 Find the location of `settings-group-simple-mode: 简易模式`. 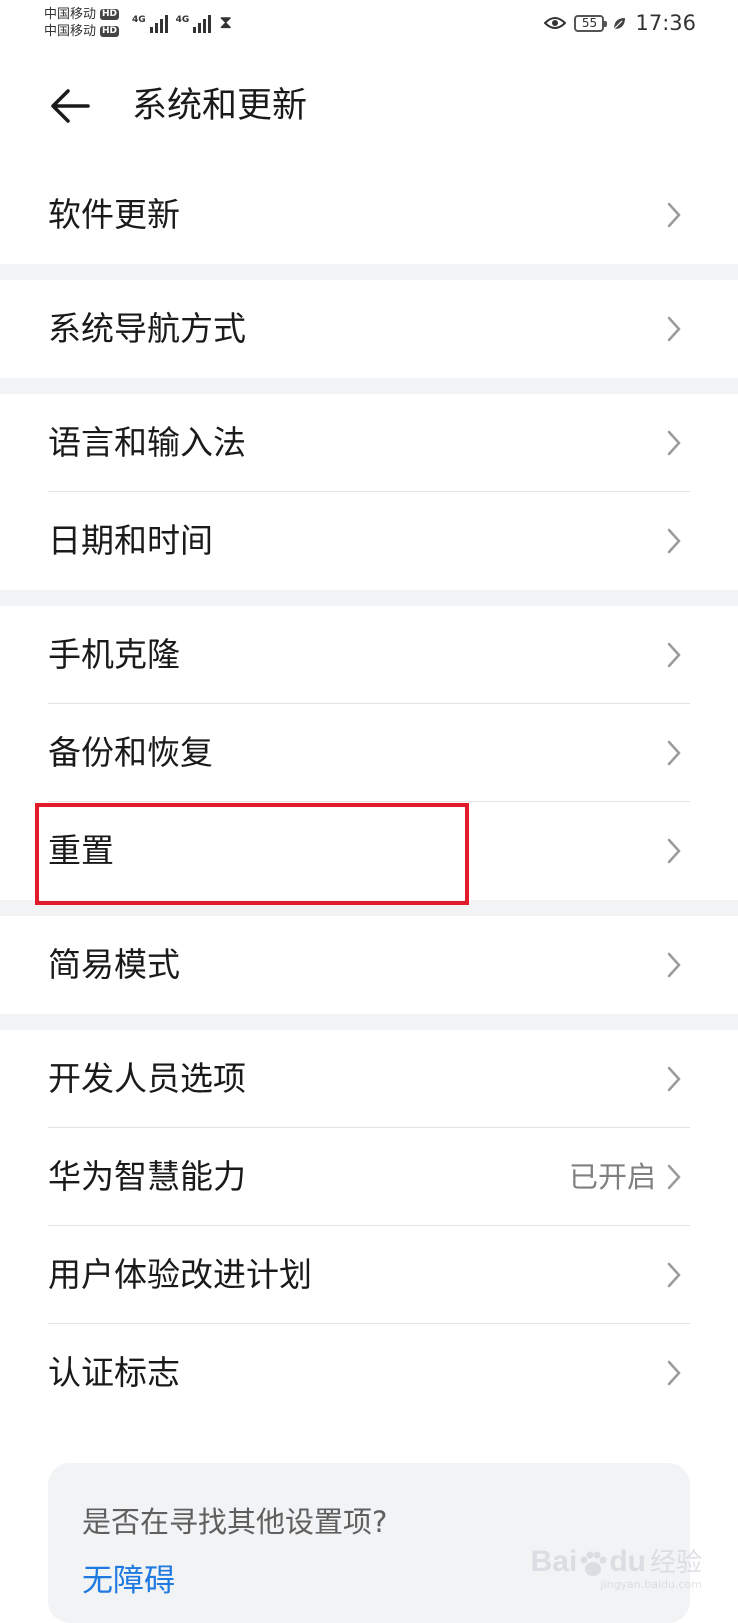

settings-group-simple-mode: 简易模式 is located at coordinates (369, 965).